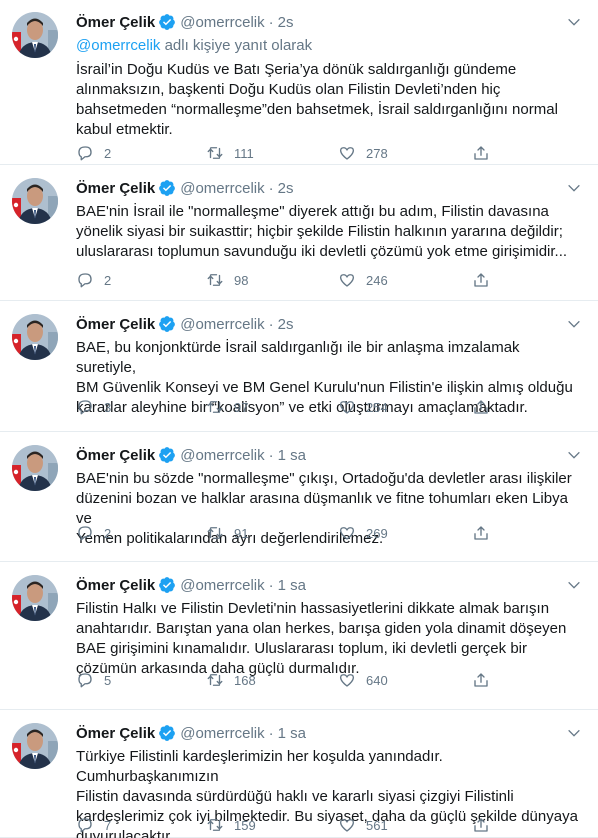 This screenshot has width=598, height=838. Describe the element at coordinates (405, 407) in the screenshot. I see `like-button: 254` at that location.